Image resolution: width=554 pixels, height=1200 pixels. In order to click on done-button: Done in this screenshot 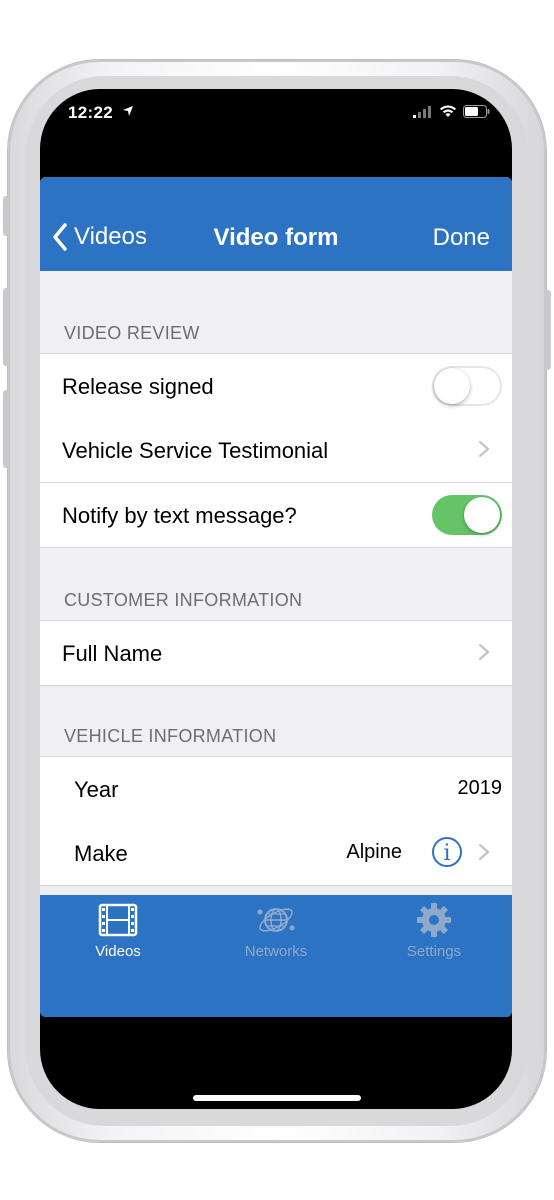, I will do `click(461, 238)`.